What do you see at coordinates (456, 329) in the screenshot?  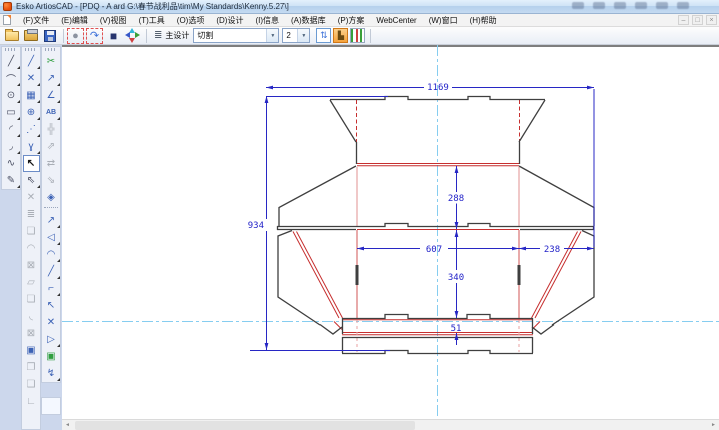 I see `dim-label-bottom-strip: 51` at bounding box center [456, 329].